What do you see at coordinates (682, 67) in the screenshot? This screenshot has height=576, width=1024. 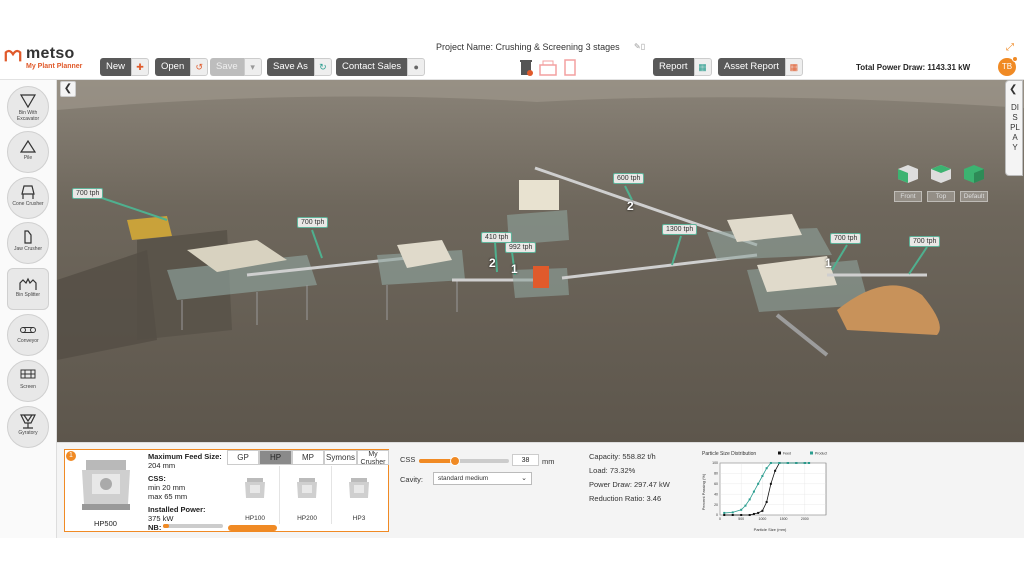 I see `report-button: Report ▦` at bounding box center [682, 67].